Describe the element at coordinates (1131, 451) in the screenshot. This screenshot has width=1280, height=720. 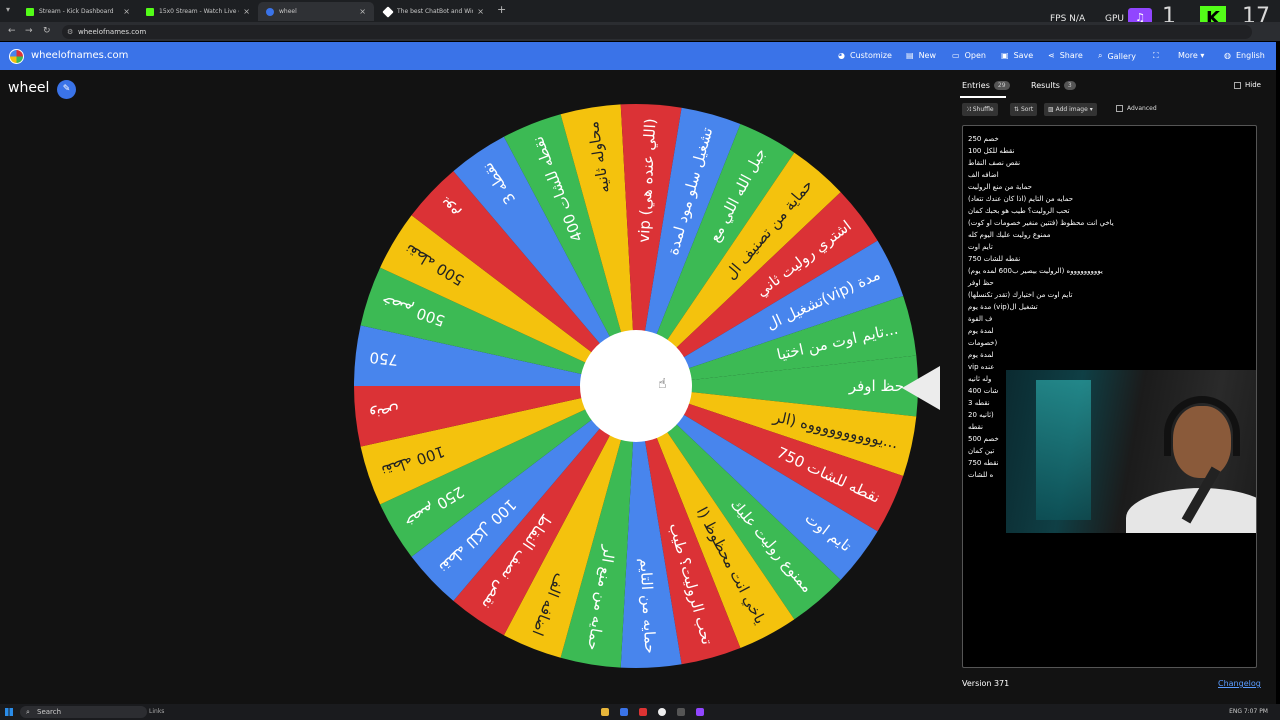
I see `webcam-overlay` at that location.